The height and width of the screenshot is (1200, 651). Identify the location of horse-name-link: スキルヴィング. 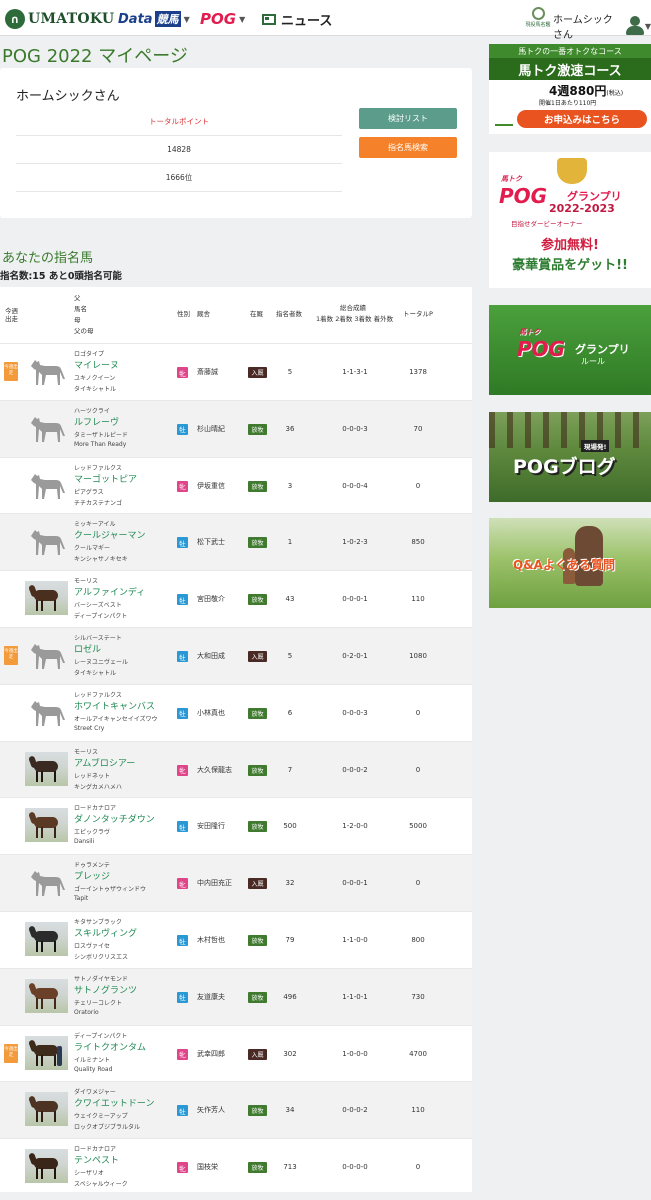
(105, 932).